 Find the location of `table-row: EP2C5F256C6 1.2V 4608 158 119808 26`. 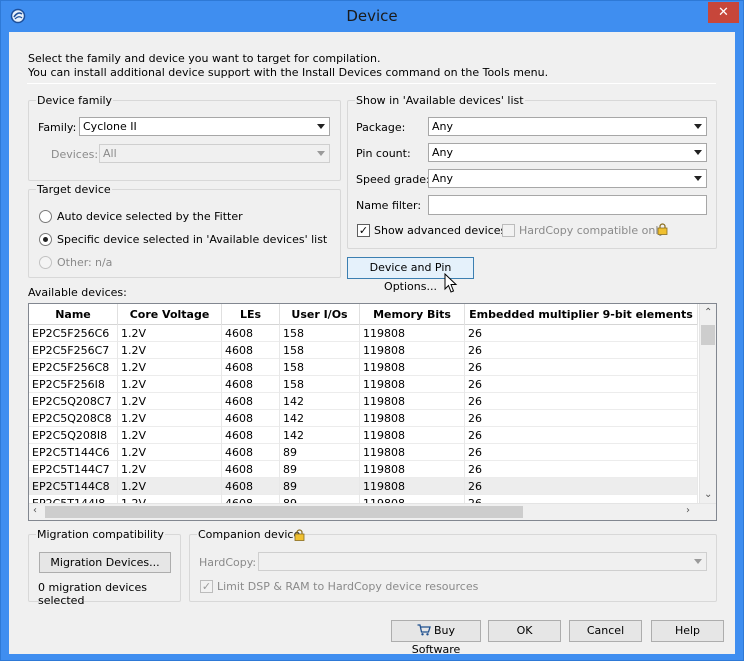

table-row: EP2C5F256C6 1.2V 4608 158 119808 26 is located at coordinates (363, 333).